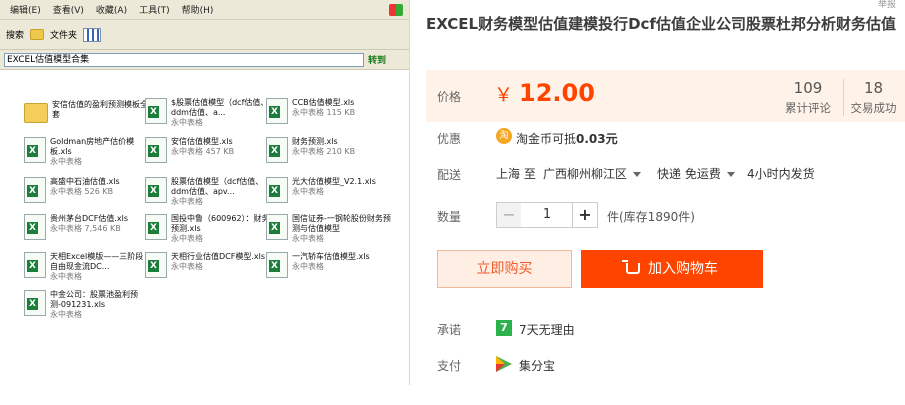 The image size is (905, 405). Describe the element at coordinates (547, 215) in the screenshot. I see `quantity-input: 1` at that location.